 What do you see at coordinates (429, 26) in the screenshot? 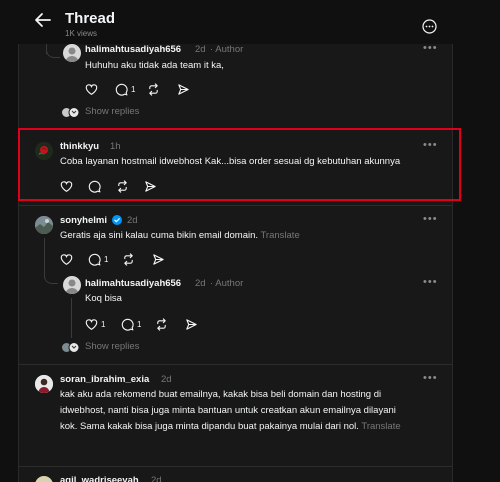
I see `more-options-circle-icon` at bounding box center [429, 26].